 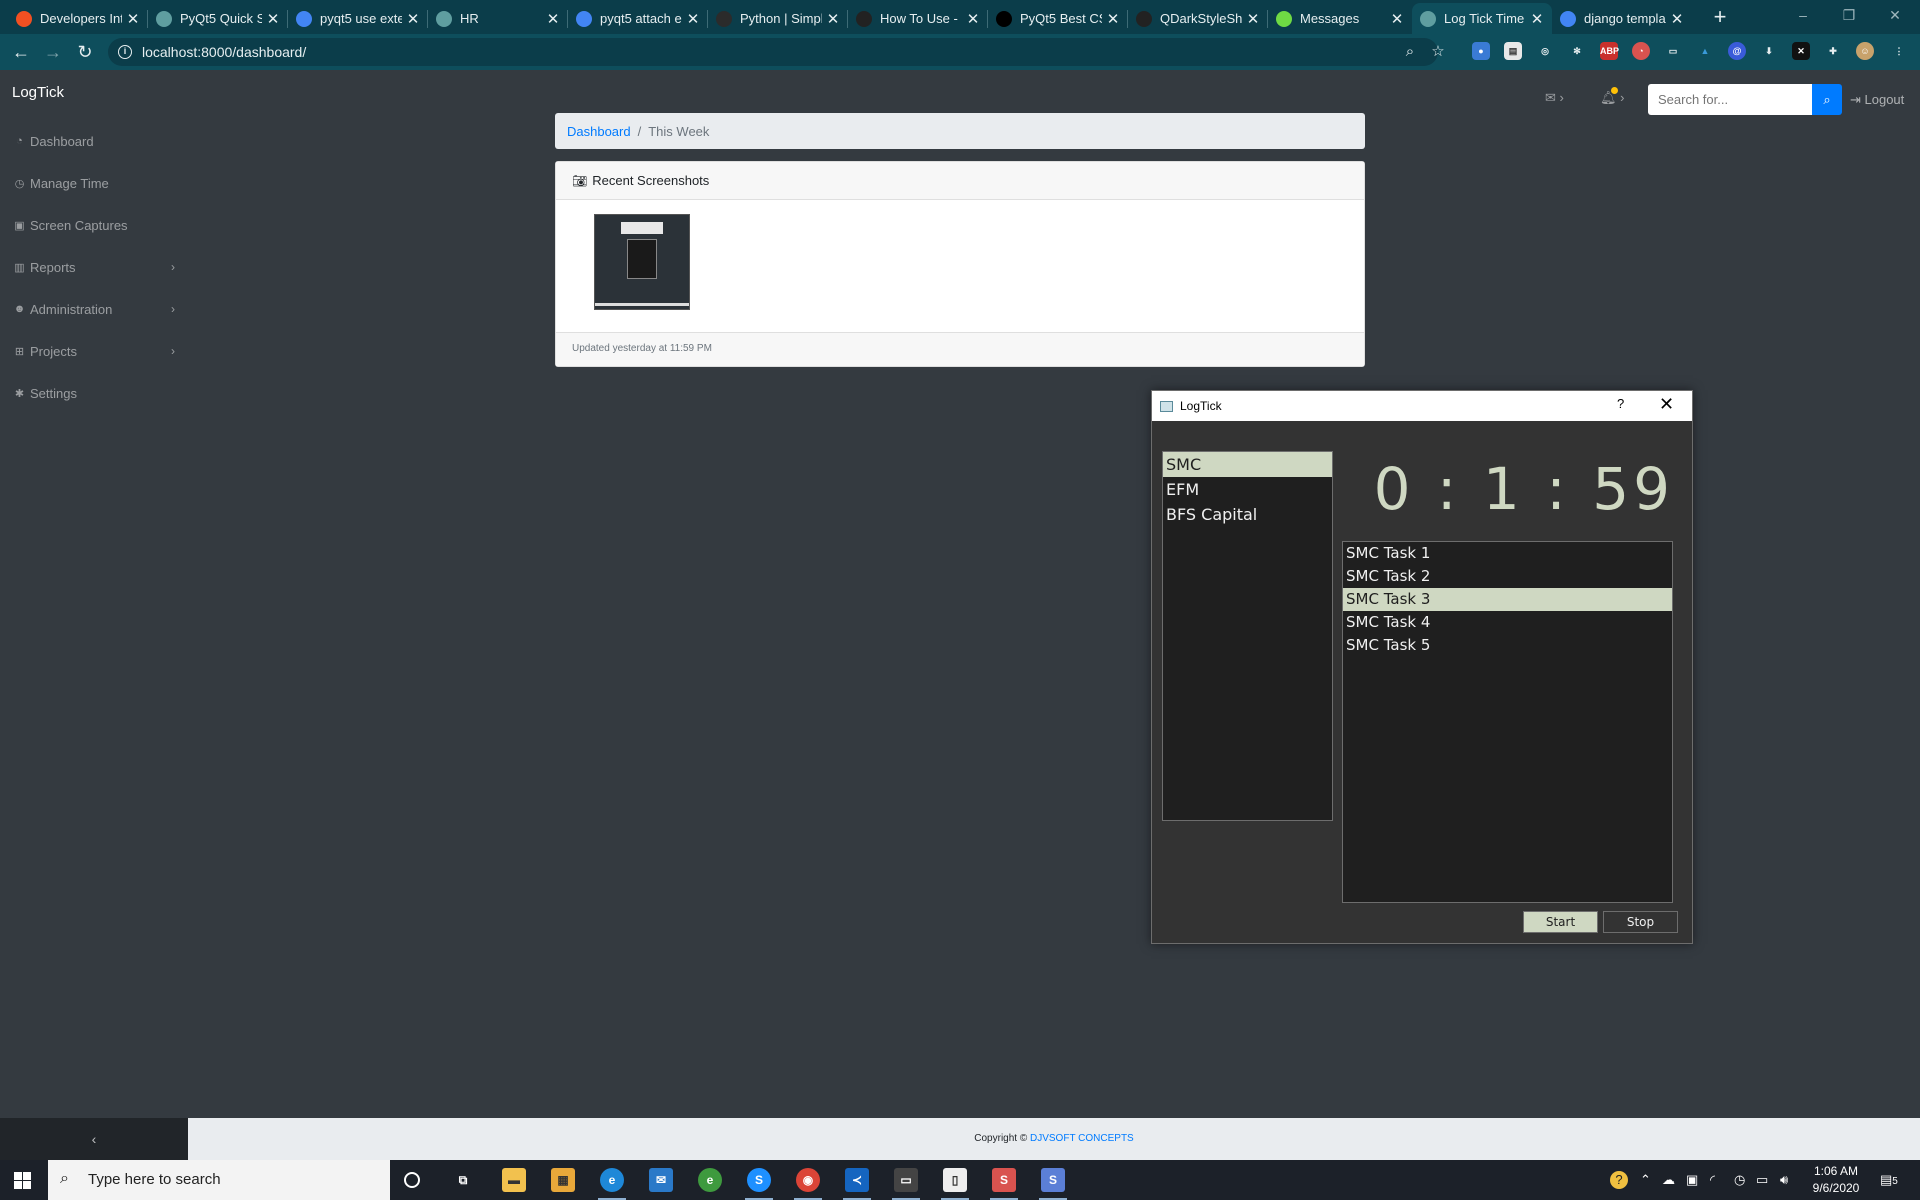 I want to click on browser-tab: Messages ✕, so click(x=1340, y=18).